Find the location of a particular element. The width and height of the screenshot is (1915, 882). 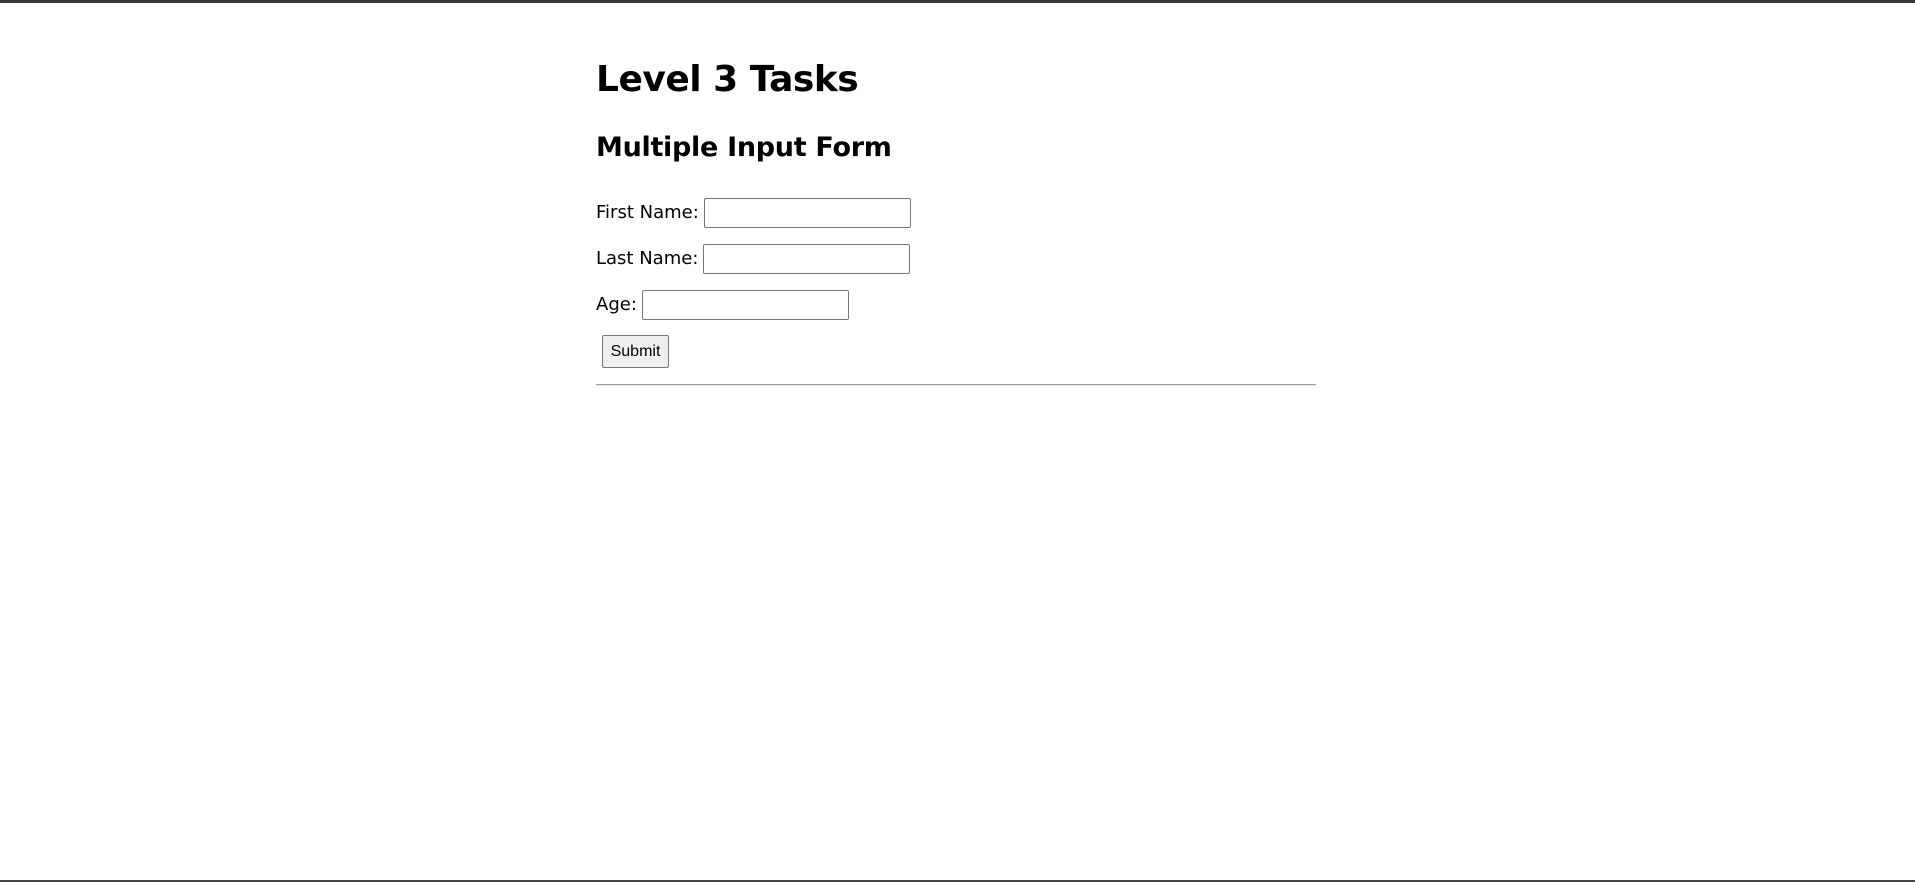

window-top-border is located at coordinates (957, 1).